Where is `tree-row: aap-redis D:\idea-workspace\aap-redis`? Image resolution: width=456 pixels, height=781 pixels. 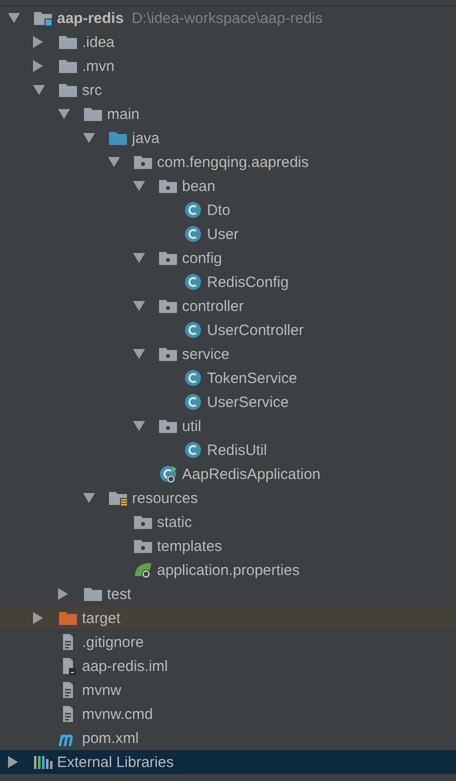
tree-row: aap-redis D:\idea-workspace\aap-redis is located at coordinates (228, 18).